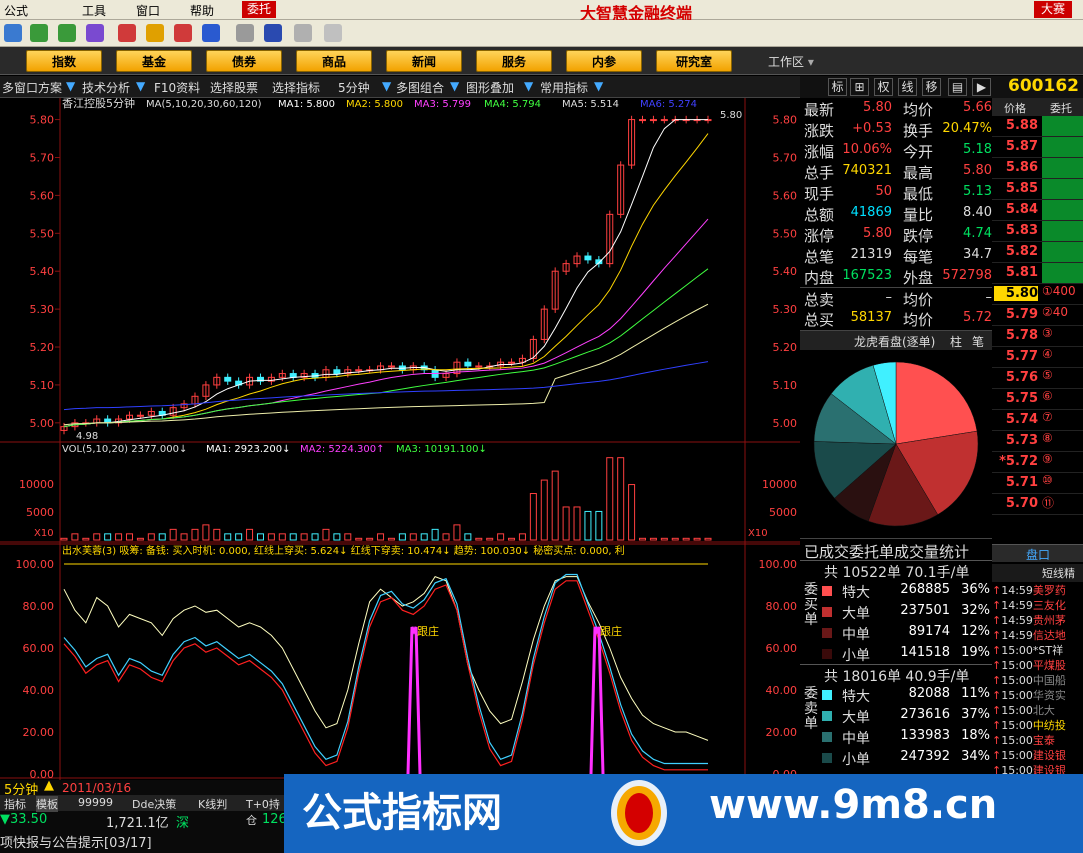 Image resolution: width=1083 pixels, height=853 pixels. I want to click on multi-chart-button: 多图组合, so click(420, 87).